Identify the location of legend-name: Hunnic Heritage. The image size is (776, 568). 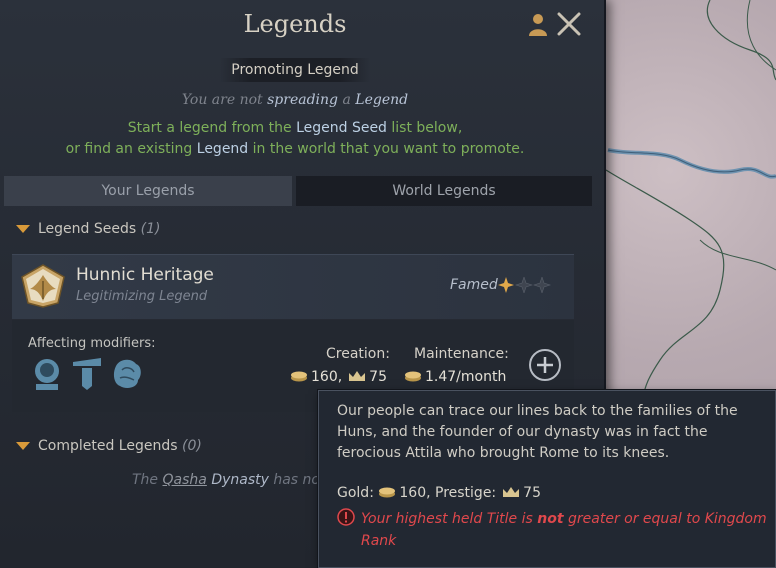
(145, 275).